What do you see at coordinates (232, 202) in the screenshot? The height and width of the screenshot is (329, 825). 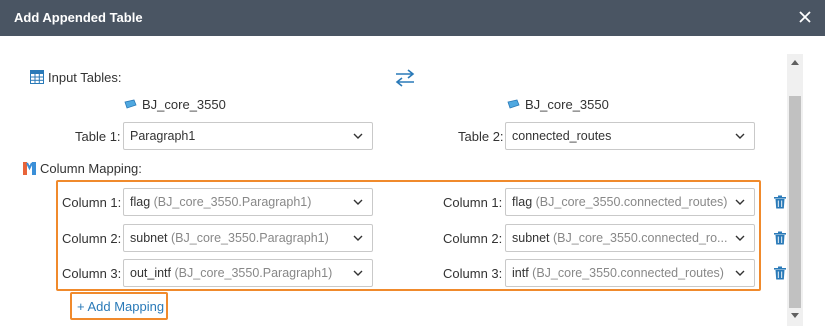 I see `mapping-row1-left-source: (BJ_core_3550.Paragraph1)` at bounding box center [232, 202].